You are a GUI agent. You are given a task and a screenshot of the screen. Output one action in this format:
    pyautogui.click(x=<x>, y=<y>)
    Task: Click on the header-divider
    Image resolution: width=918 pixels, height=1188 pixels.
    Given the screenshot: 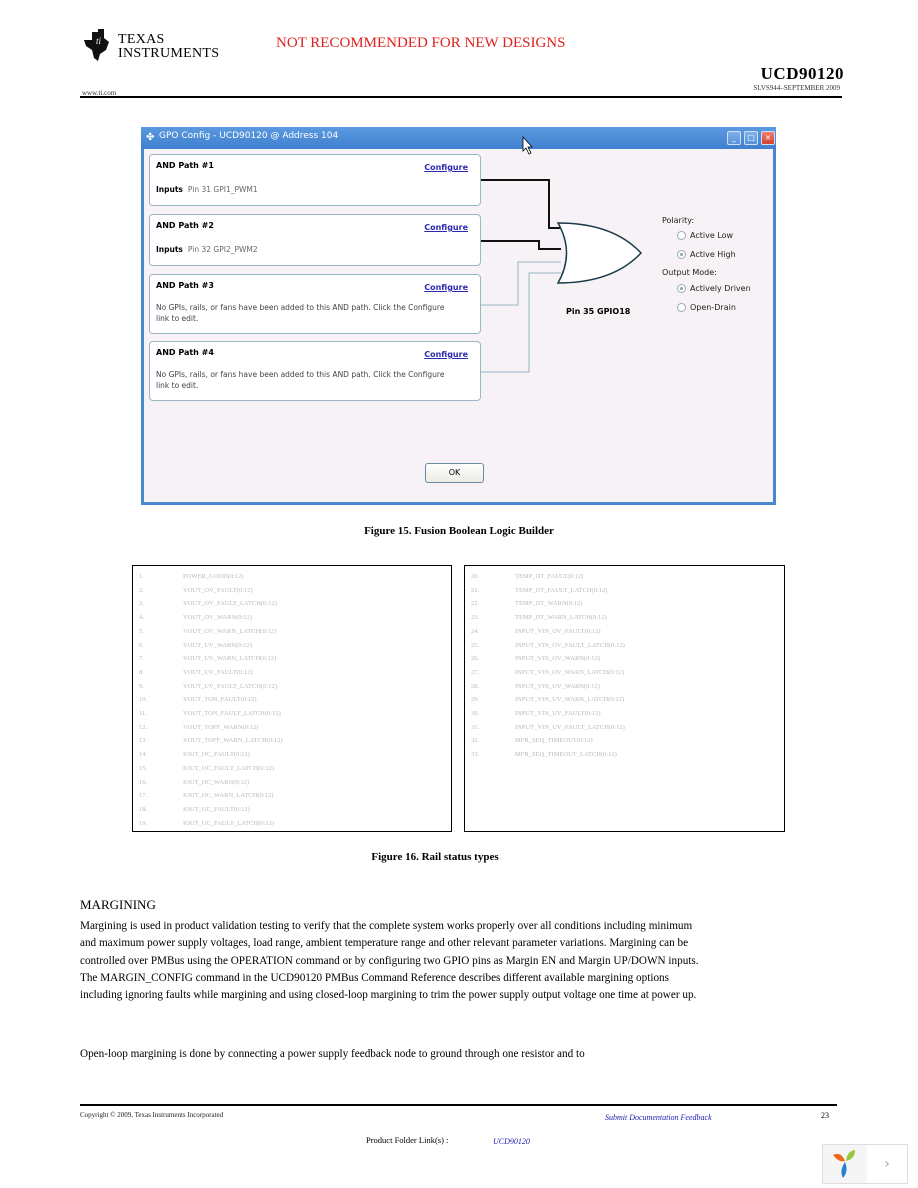 What is the action you would take?
    pyautogui.click(x=461, y=97)
    